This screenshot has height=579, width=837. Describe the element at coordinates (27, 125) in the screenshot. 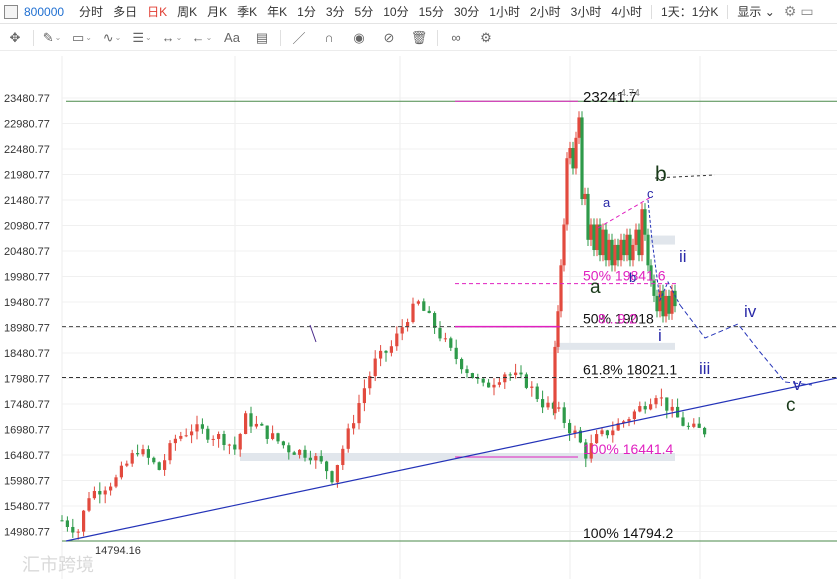

I see `y-tick-1: 22980.77` at that location.